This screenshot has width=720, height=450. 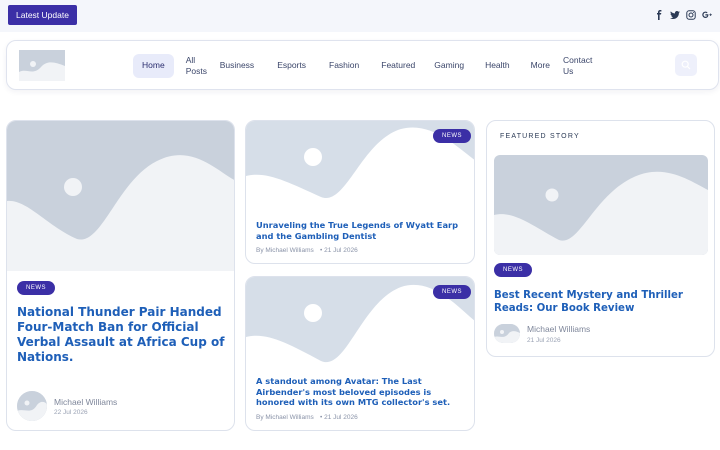 What do you see at coordinates (448, 66) in the screenshot?
I see `nav-item-gaming: Gaming` at bounding box center [448, 66].